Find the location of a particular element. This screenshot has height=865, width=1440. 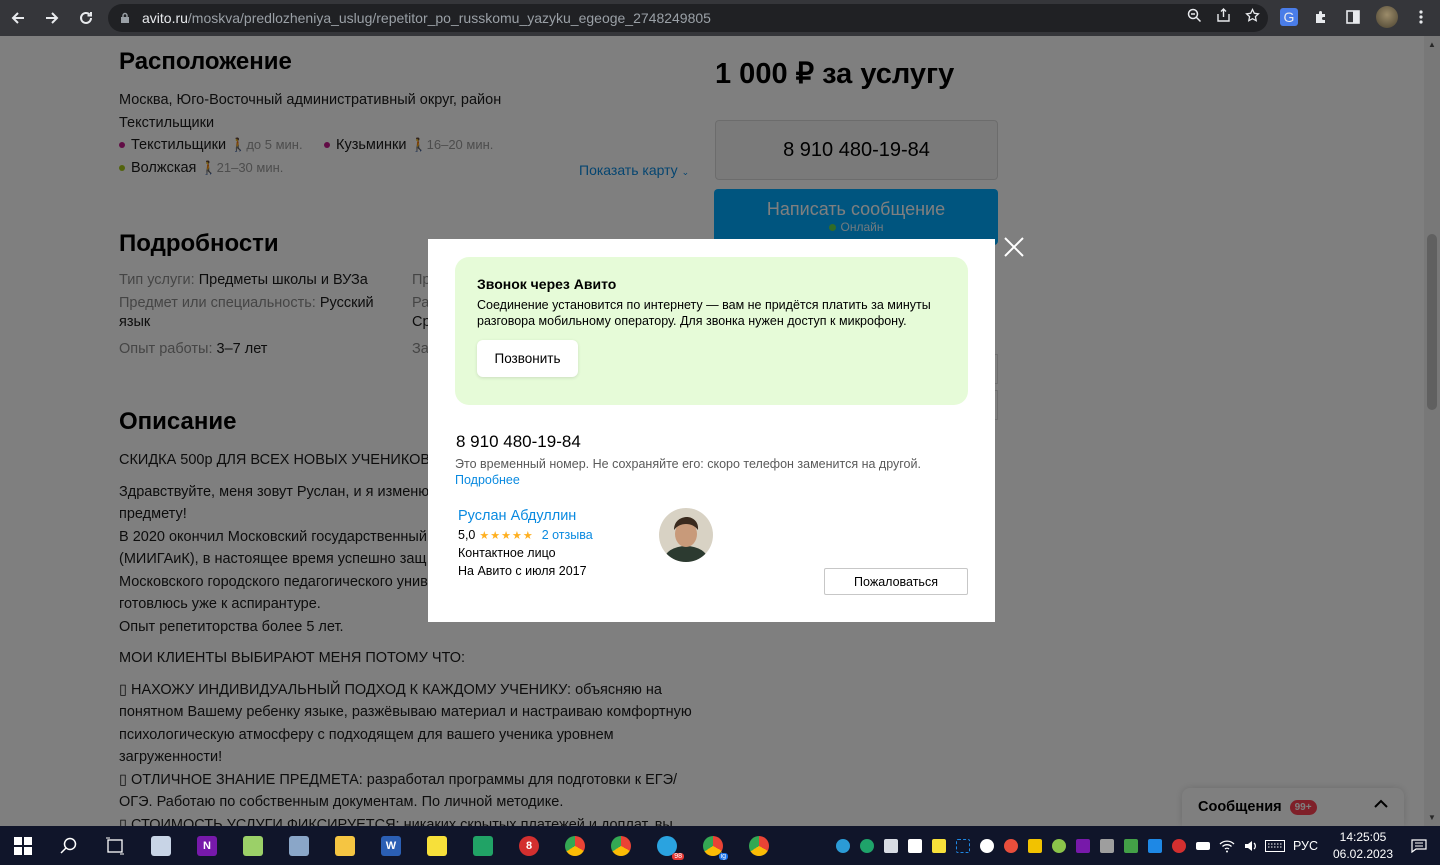

seller-rating: 5,0 ★★★★★ 2 отзыва is located at coordinates (525, 535).